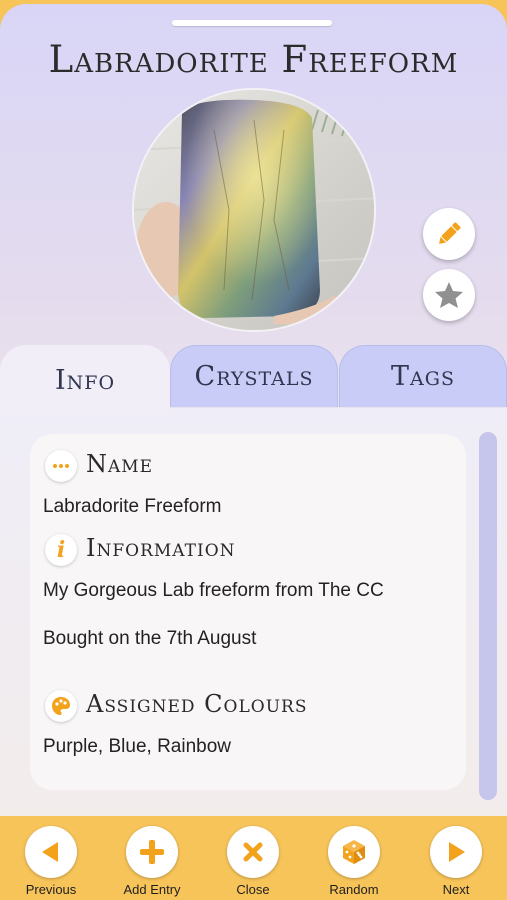 Image resolution: width=507 pixels, height=900 pixels. Describe the element at coordinates (61, 550) in the screenshot. I see `info-icon: i` at that location.